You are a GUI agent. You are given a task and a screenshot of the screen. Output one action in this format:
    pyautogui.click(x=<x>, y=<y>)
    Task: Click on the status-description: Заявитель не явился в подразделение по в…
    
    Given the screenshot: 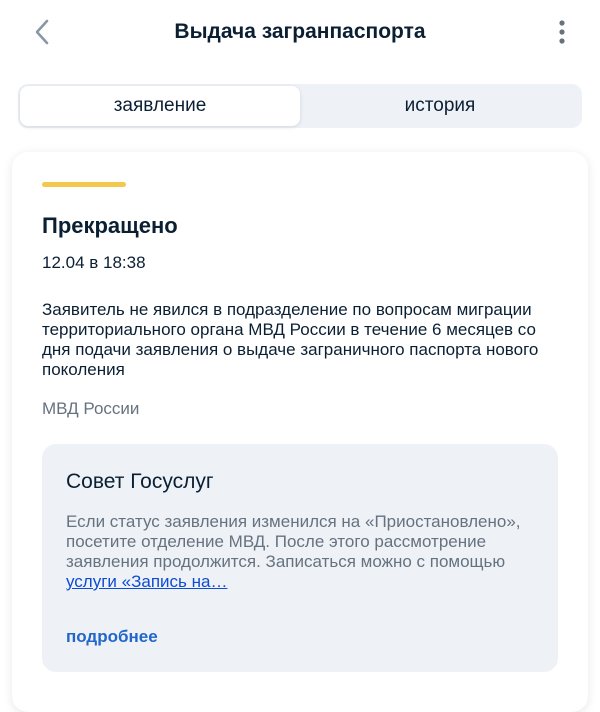 What is the action you would take?
    pyautogui.click(x=290, y=339)
    